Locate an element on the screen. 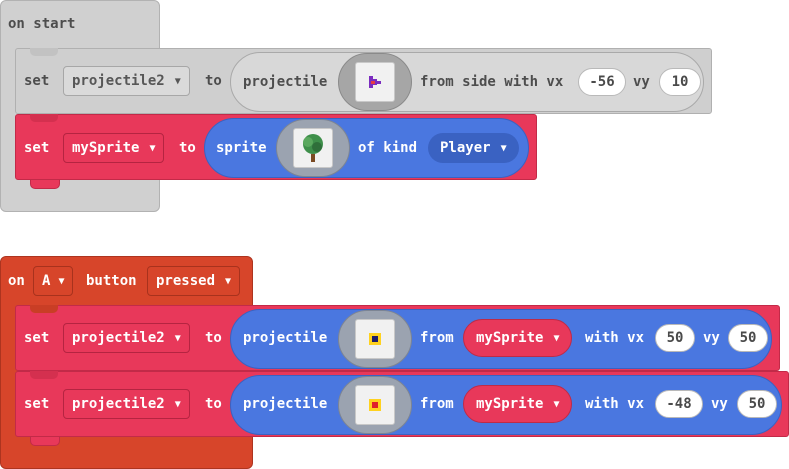 The height and width of the screenshot is (469, 789). variable-dropdown-mySprite: mySprite ▼ is located at coordinates (114, 148).